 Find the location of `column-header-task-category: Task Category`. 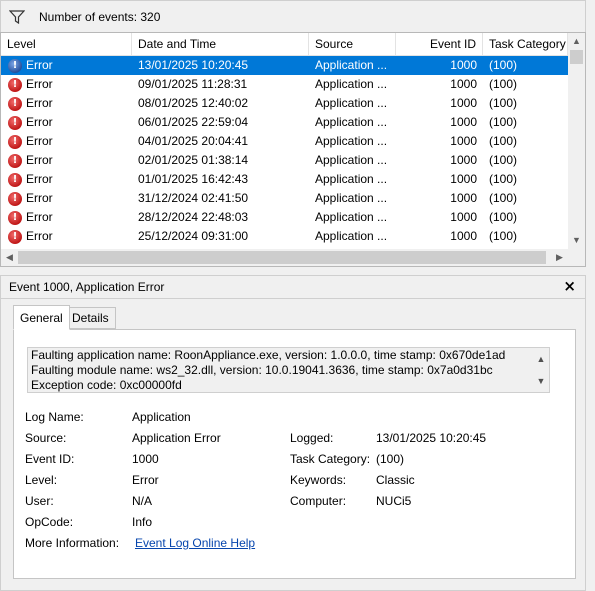

column-header-task-category: Task Category is located at coordinates (525, 44).